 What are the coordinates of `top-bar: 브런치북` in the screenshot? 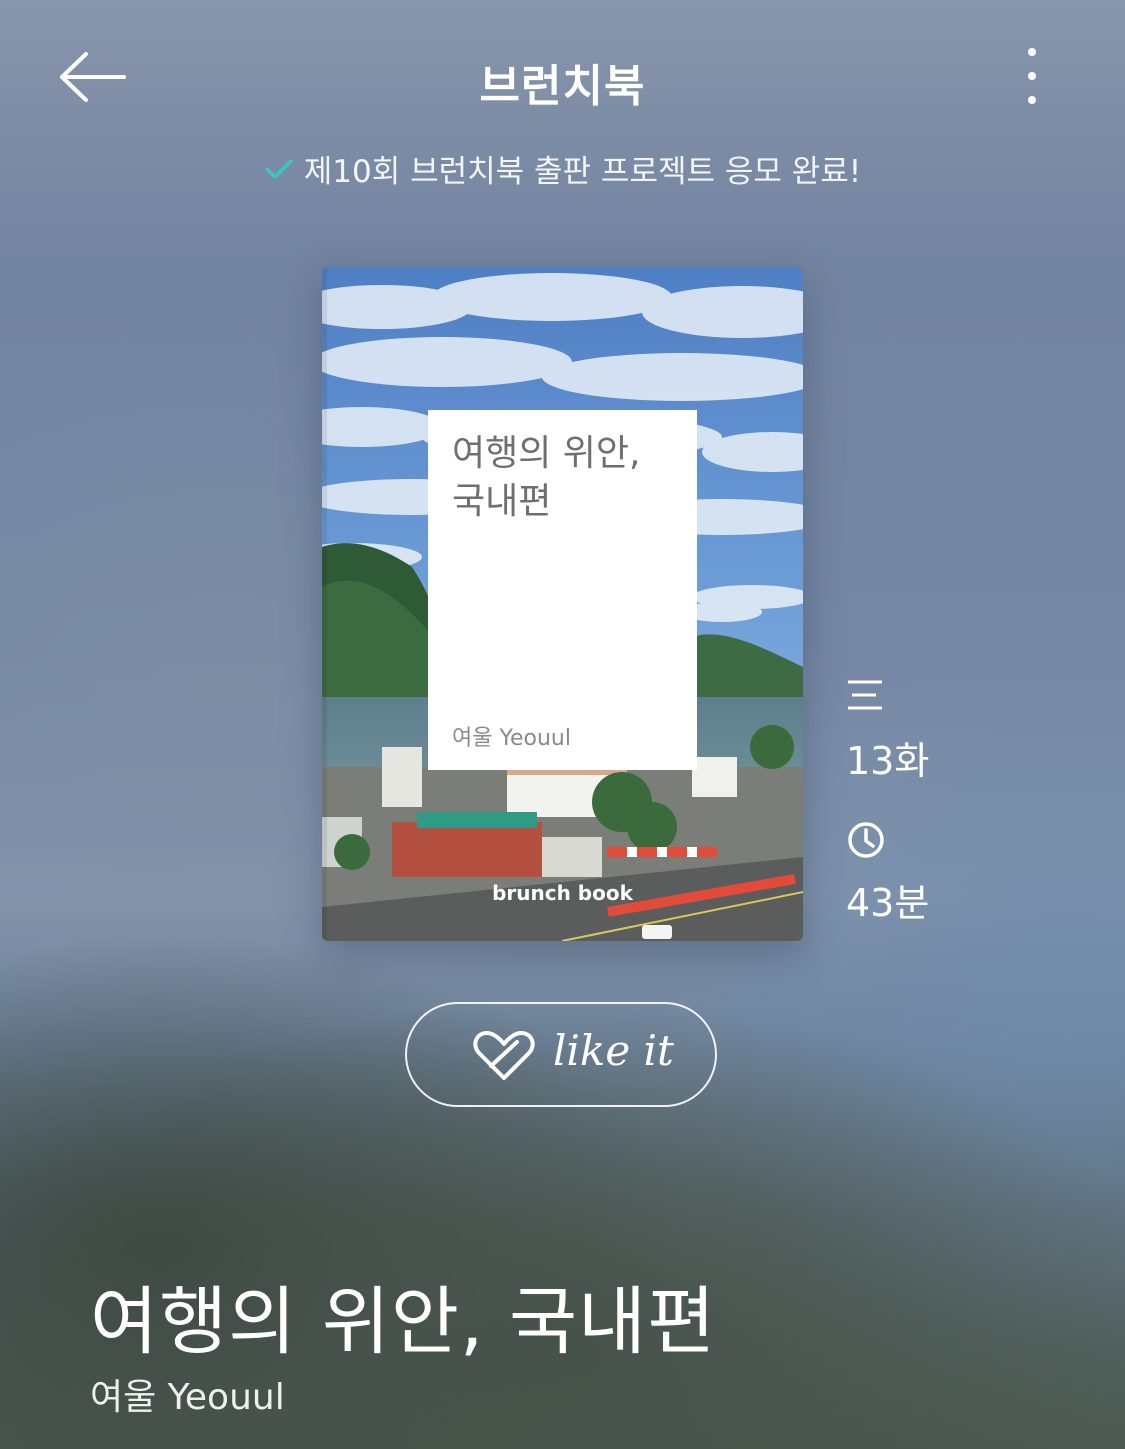 It's located at (562, 75).